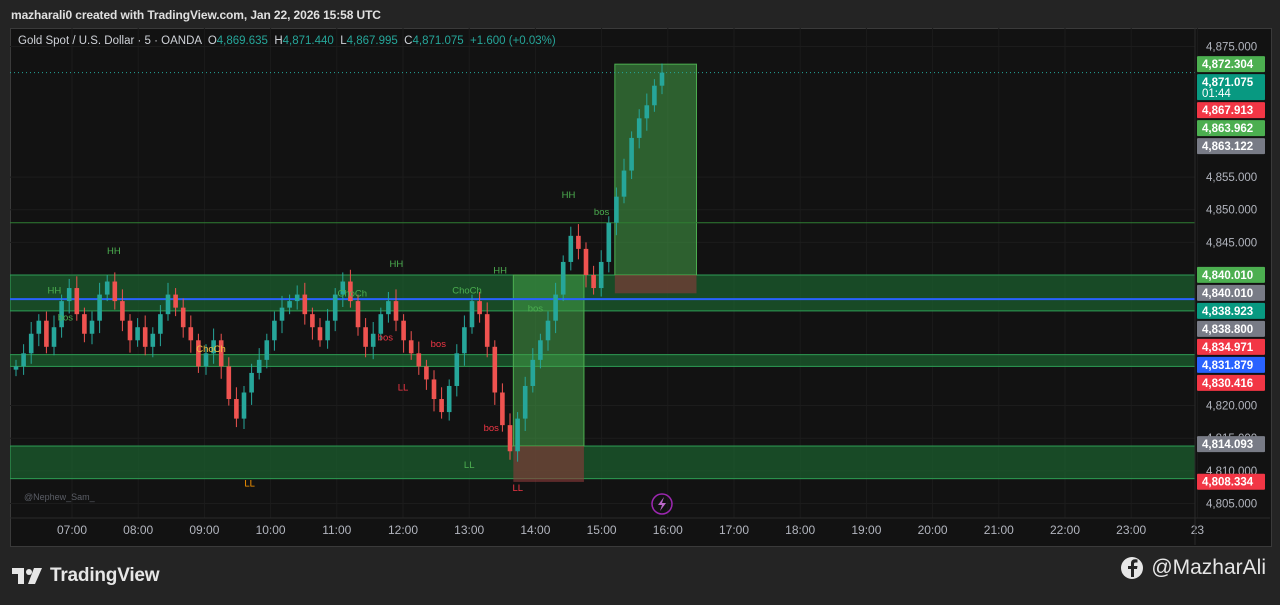  I want to click on y-tick-label: 4,805.000, so click(1231, 504).